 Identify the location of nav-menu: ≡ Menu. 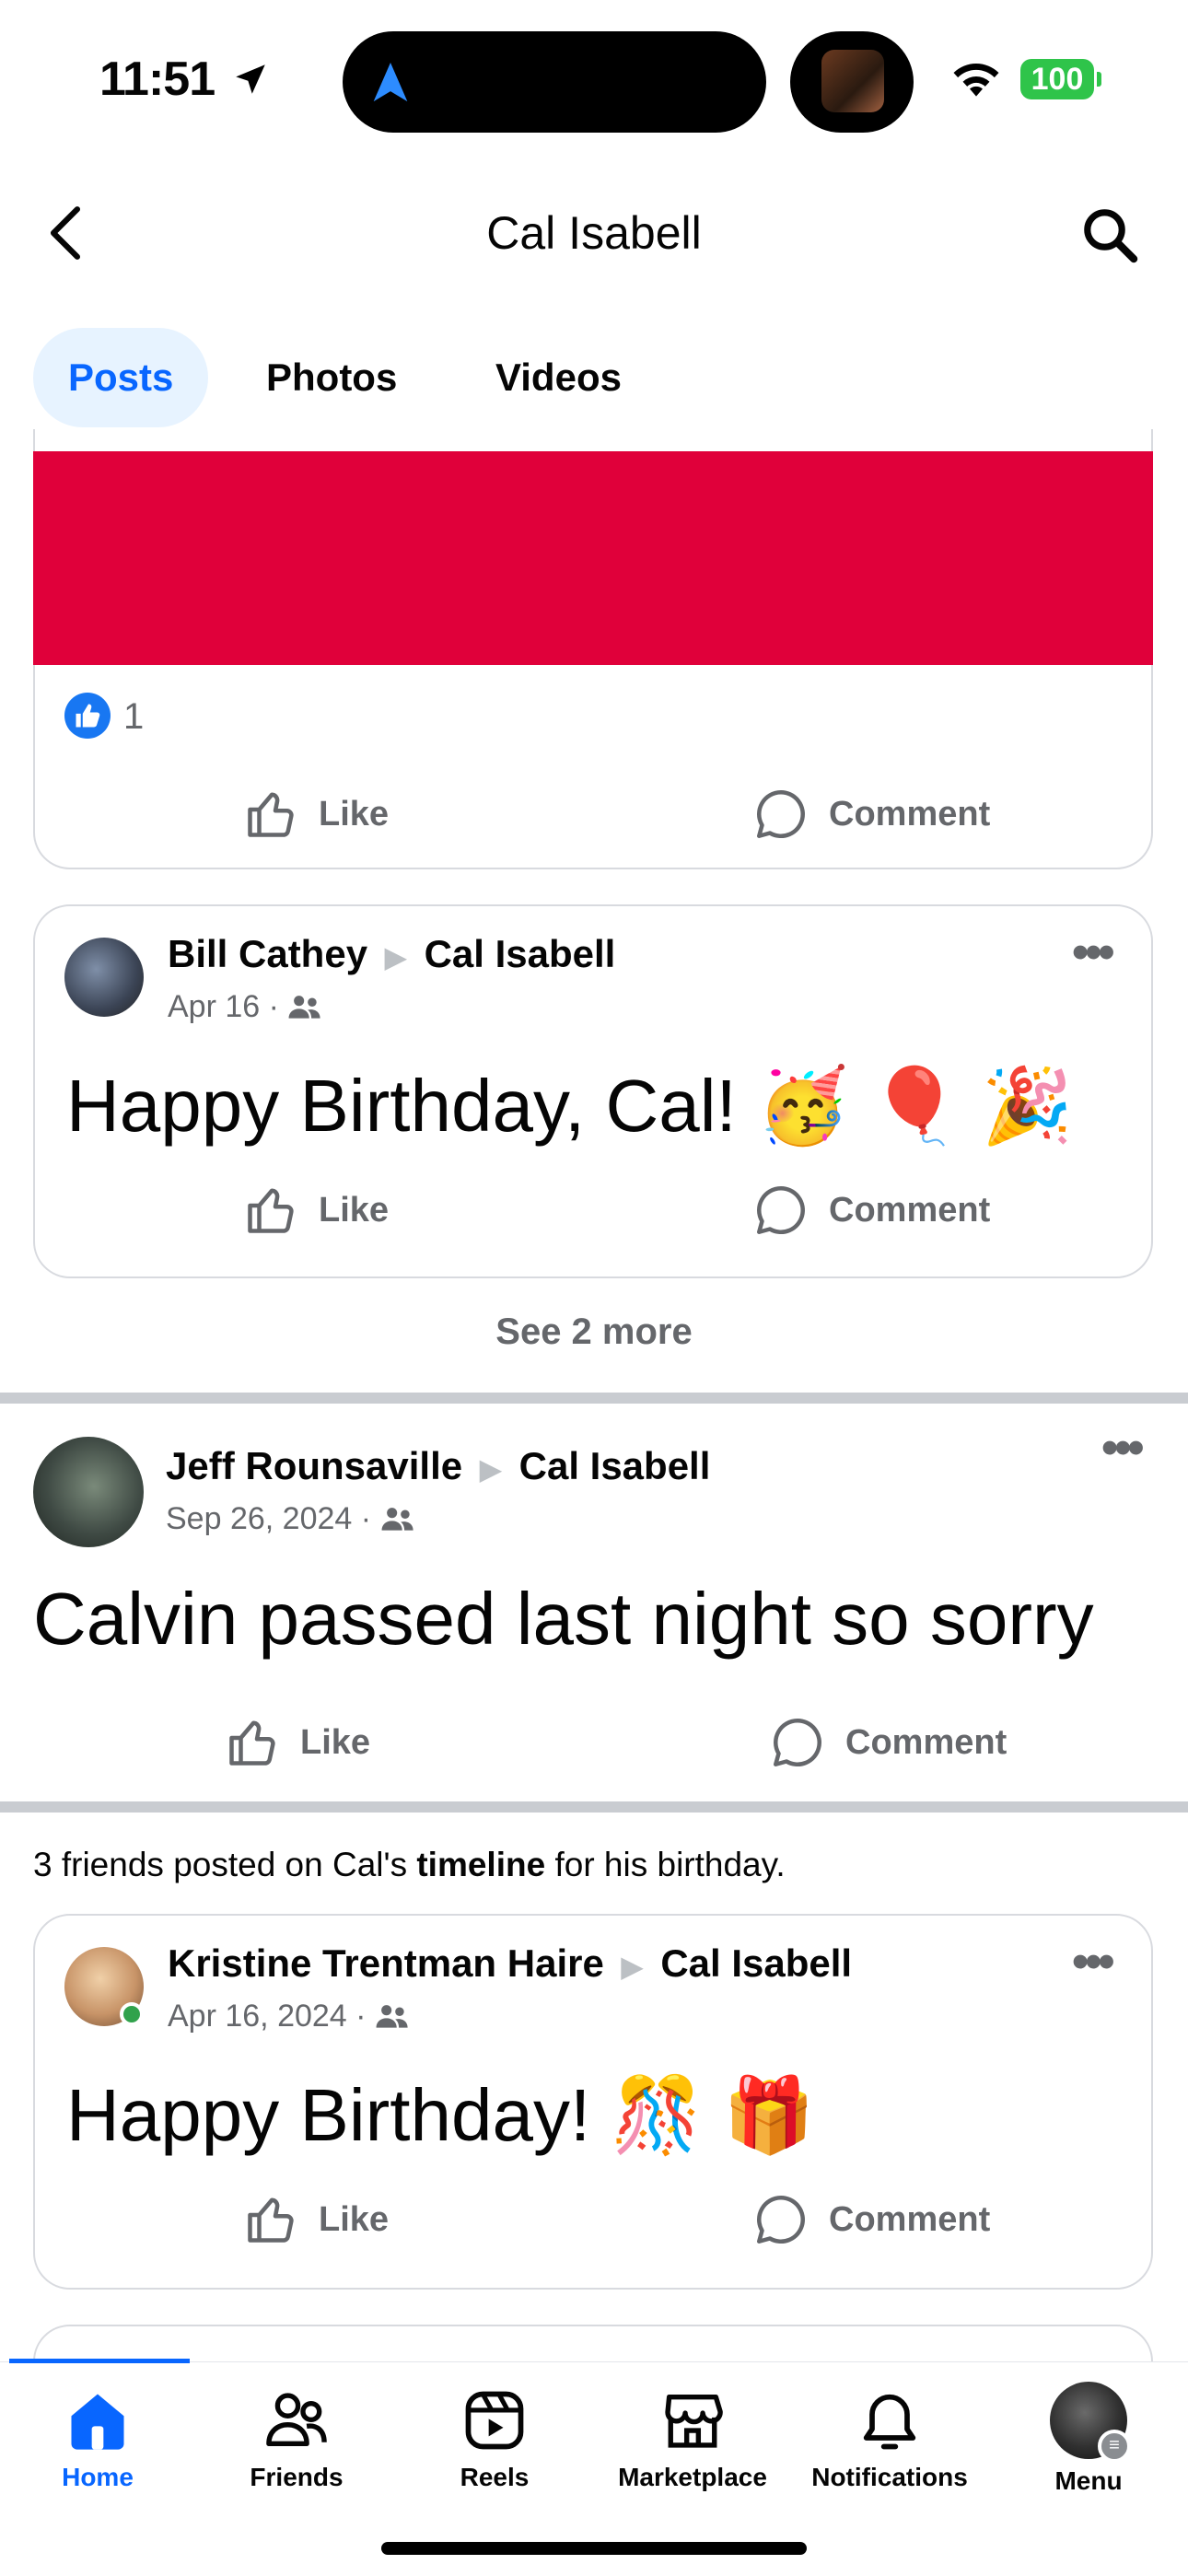
(1088, 2439).